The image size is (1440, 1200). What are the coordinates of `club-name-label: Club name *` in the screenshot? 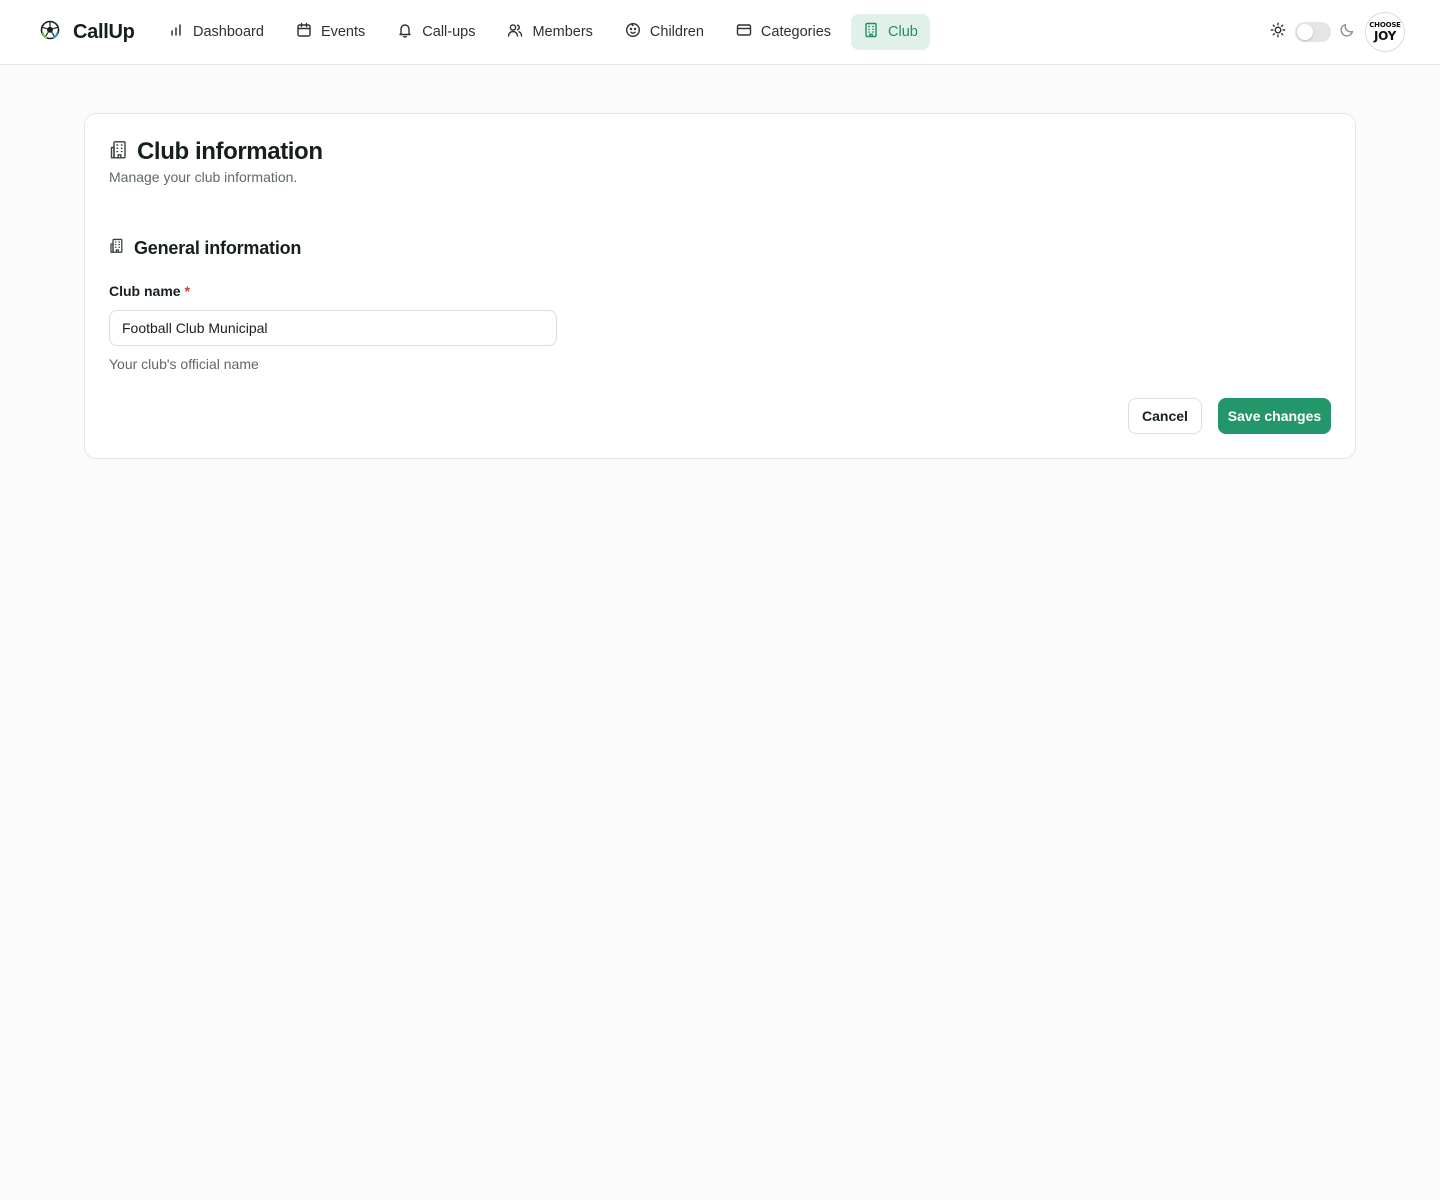 It's located at (149, 291).